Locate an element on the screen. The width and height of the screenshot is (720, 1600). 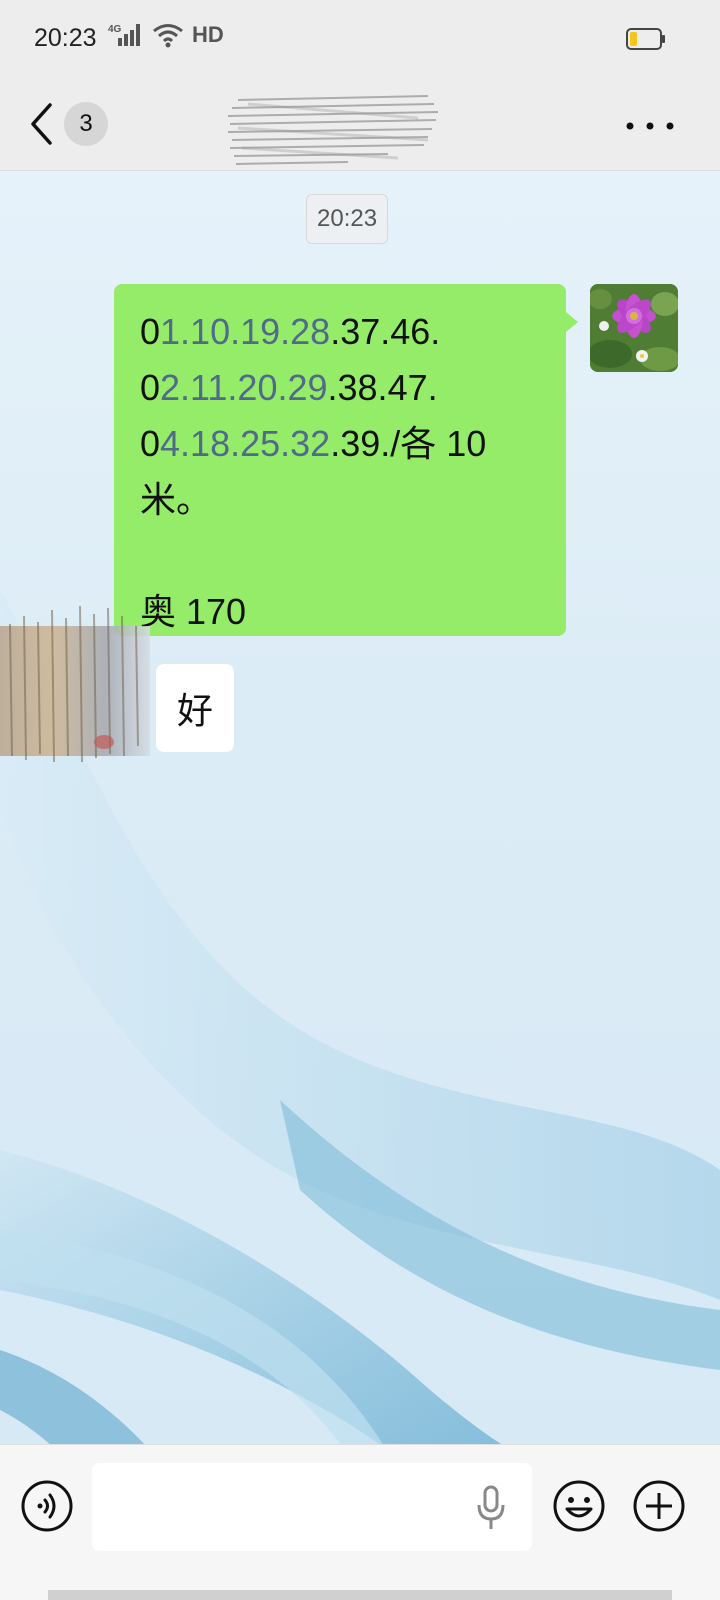
status-bar: 20:23 4G HD is located at coordinates (360, 40).